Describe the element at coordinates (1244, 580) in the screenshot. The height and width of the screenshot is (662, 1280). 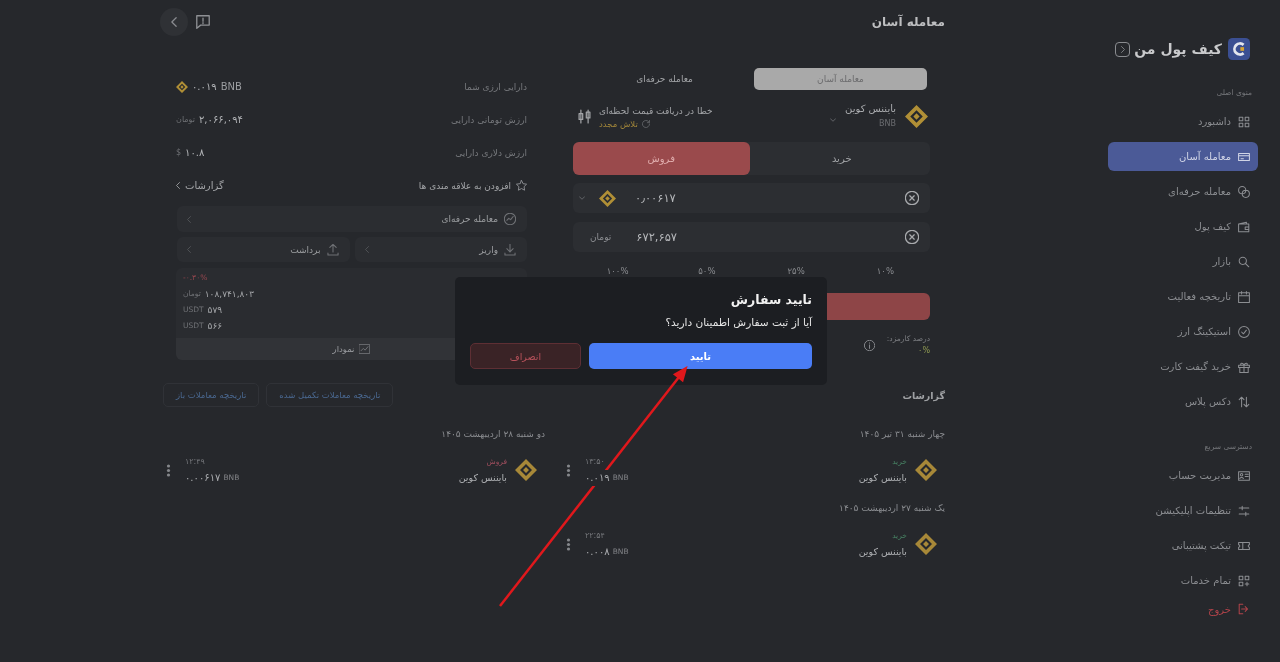
I see `grid-plus-icon` at that location.